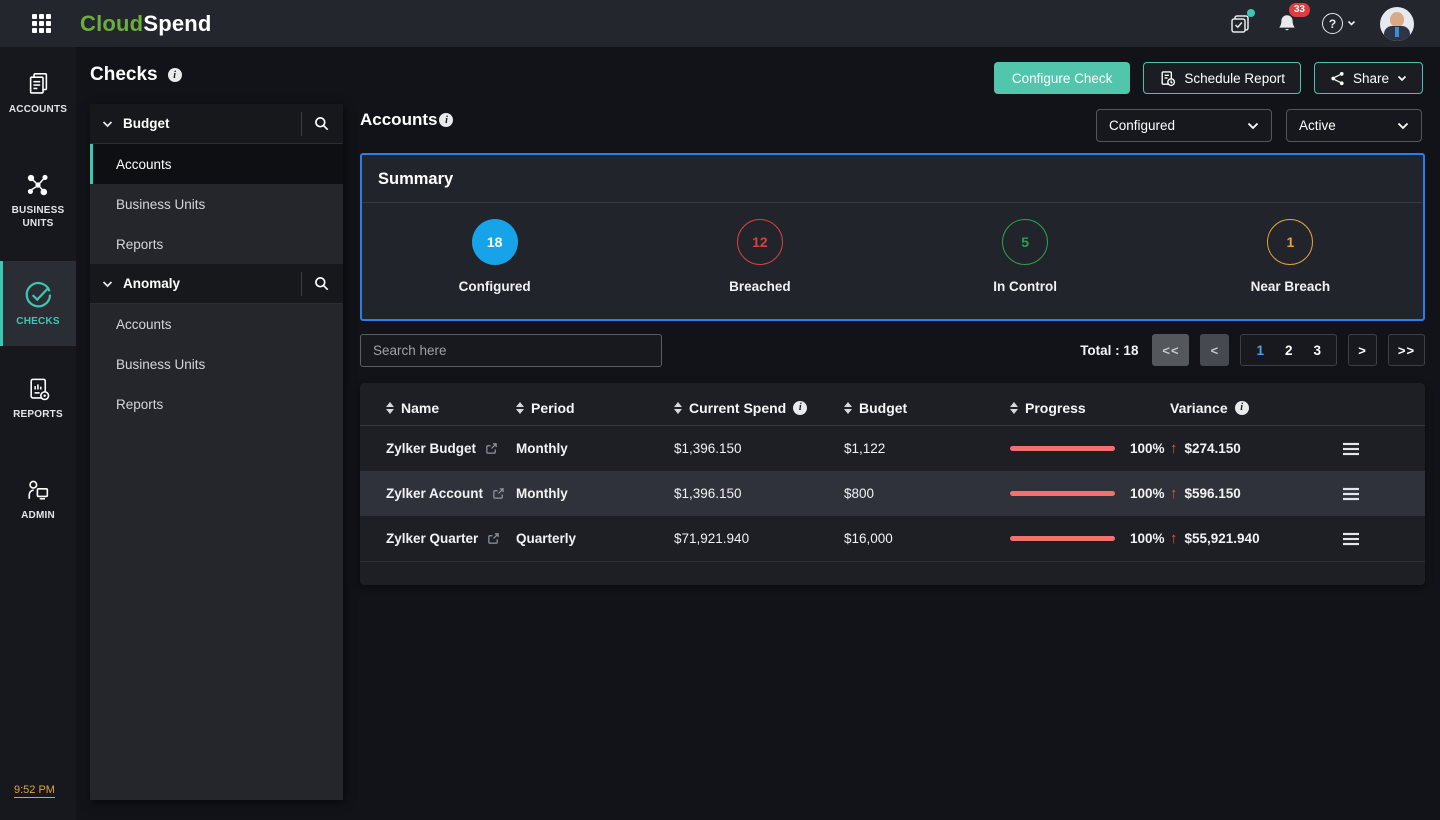 The height and width of the screenshot is (820, 1440). Describe the element at coordinates (112, 23) in the screenshot. I see `logo-cloud-text: Cloud` at that location.